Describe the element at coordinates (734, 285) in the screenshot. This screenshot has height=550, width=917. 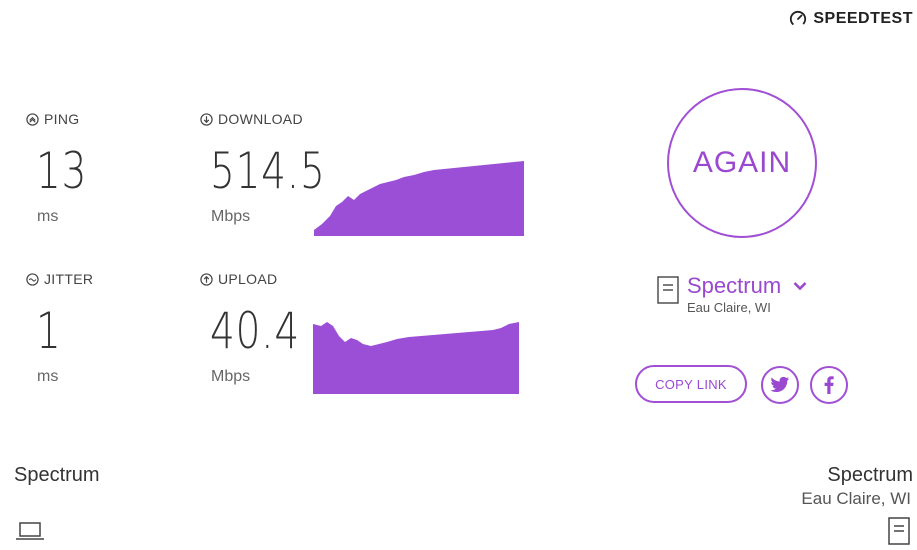
I see `isp-name: Spectrum` at that location.